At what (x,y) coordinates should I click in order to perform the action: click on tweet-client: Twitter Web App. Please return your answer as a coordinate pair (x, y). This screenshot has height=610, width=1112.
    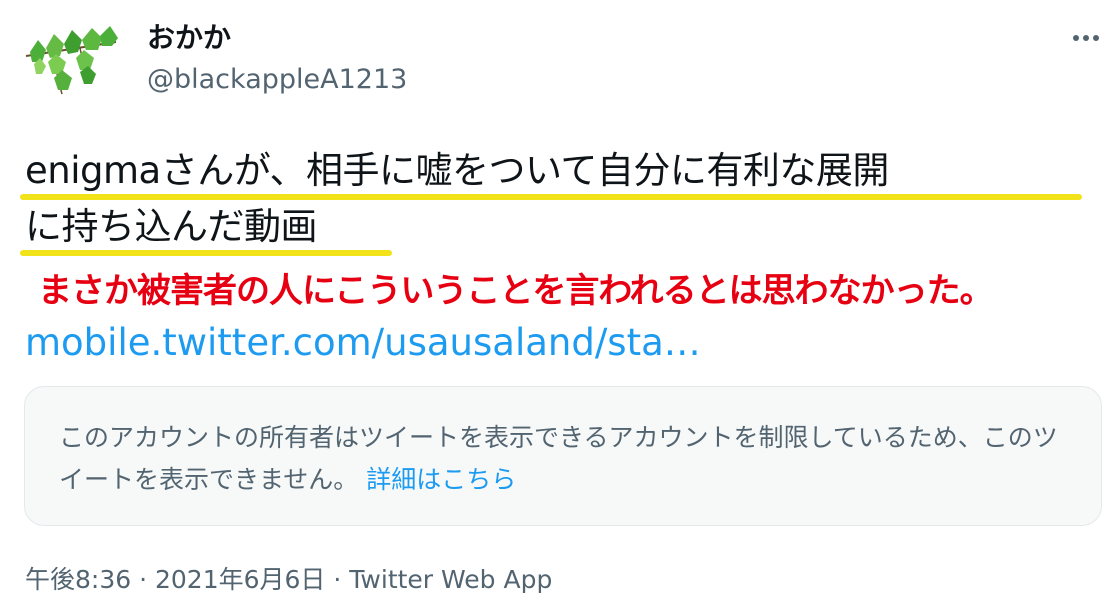
    Looking at the image, I should click on (451, 579).